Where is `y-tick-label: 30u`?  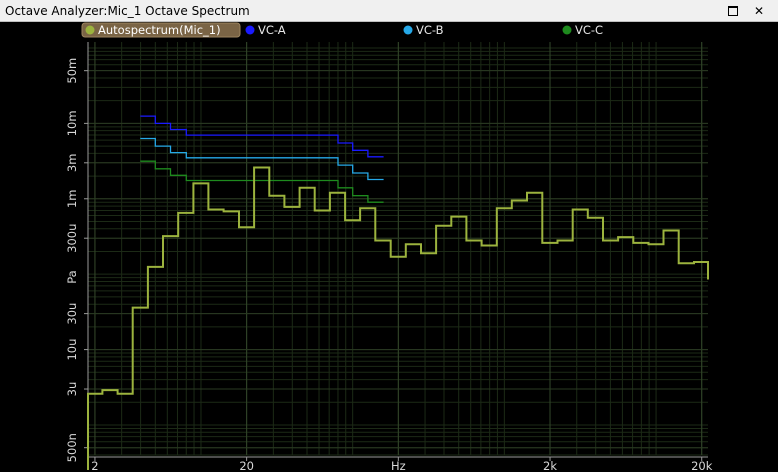 y-tick-label: 30u is located at coordinates (72, 314).